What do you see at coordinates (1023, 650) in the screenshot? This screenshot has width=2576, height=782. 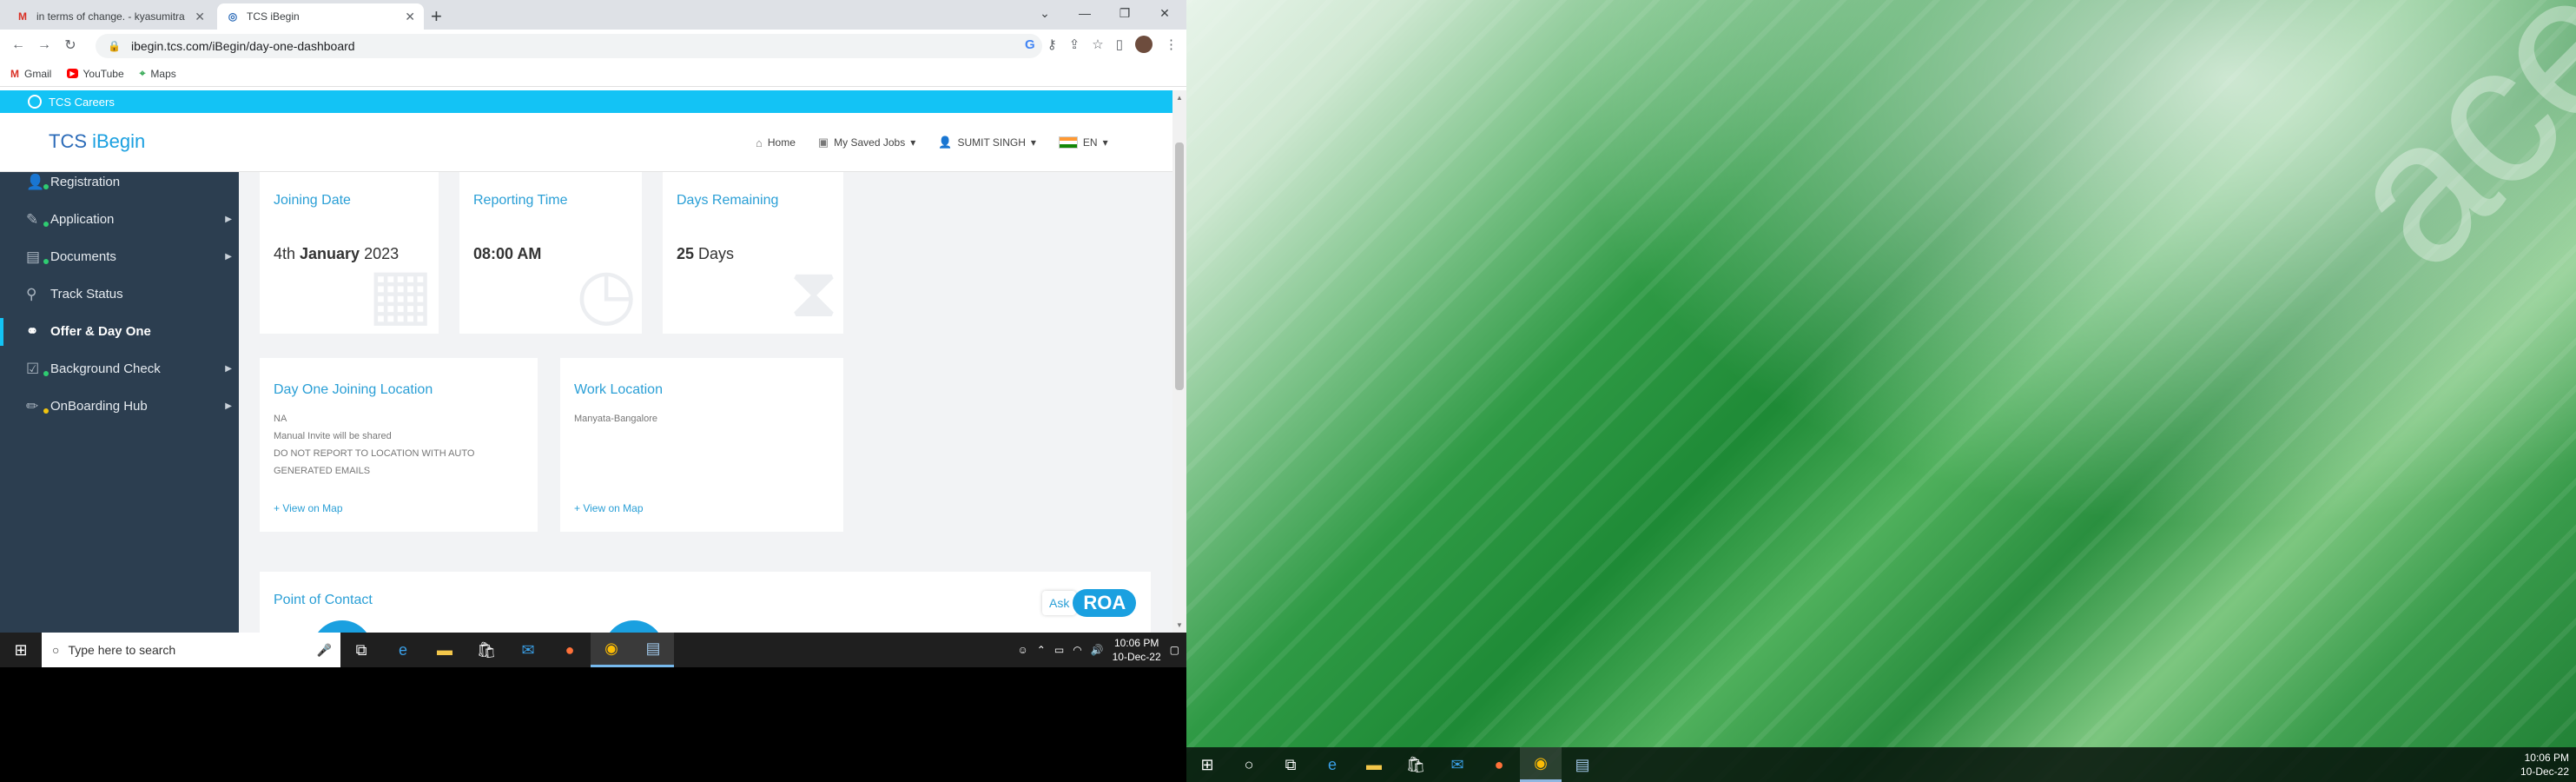 I see `people-icon: ☺` at bounding box center [1023, 650].